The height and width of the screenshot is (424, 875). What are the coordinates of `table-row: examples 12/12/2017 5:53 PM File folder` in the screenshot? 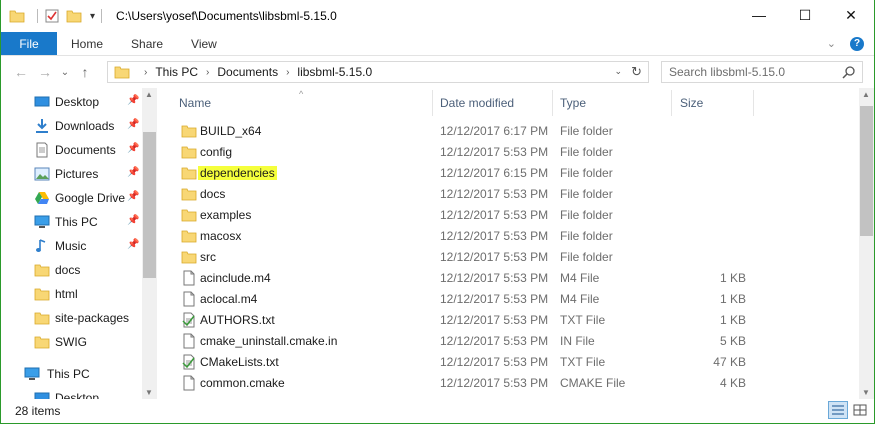 It's located at (515, 215).